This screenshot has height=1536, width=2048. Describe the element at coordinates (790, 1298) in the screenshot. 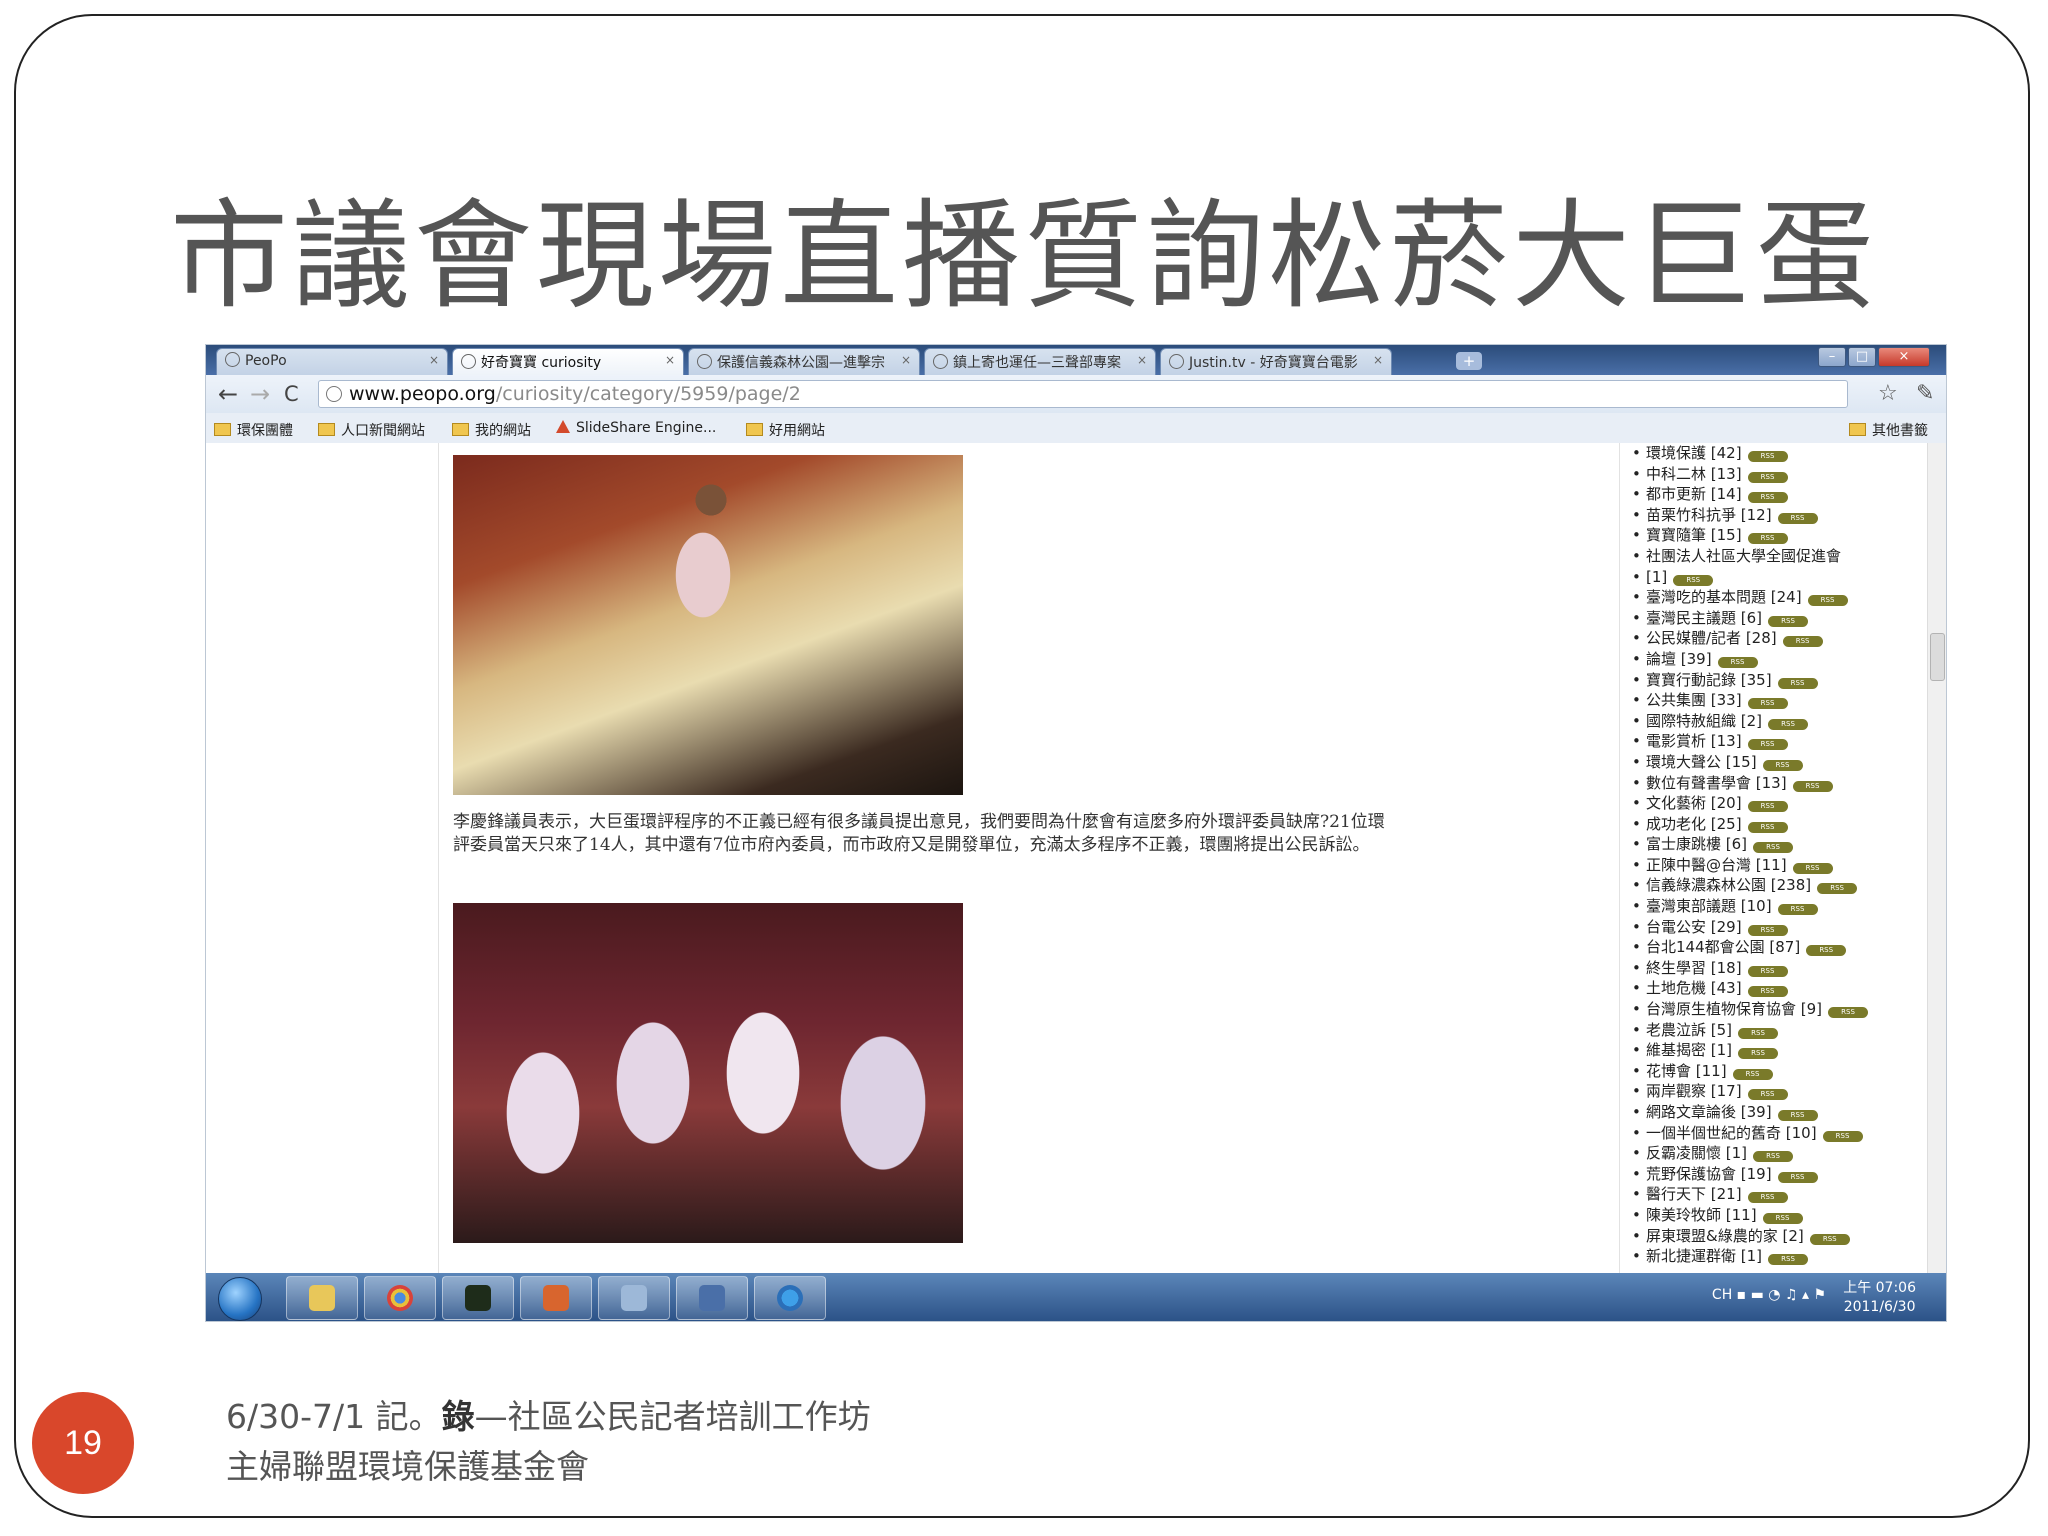

I see `taskbar-ie` at that location.